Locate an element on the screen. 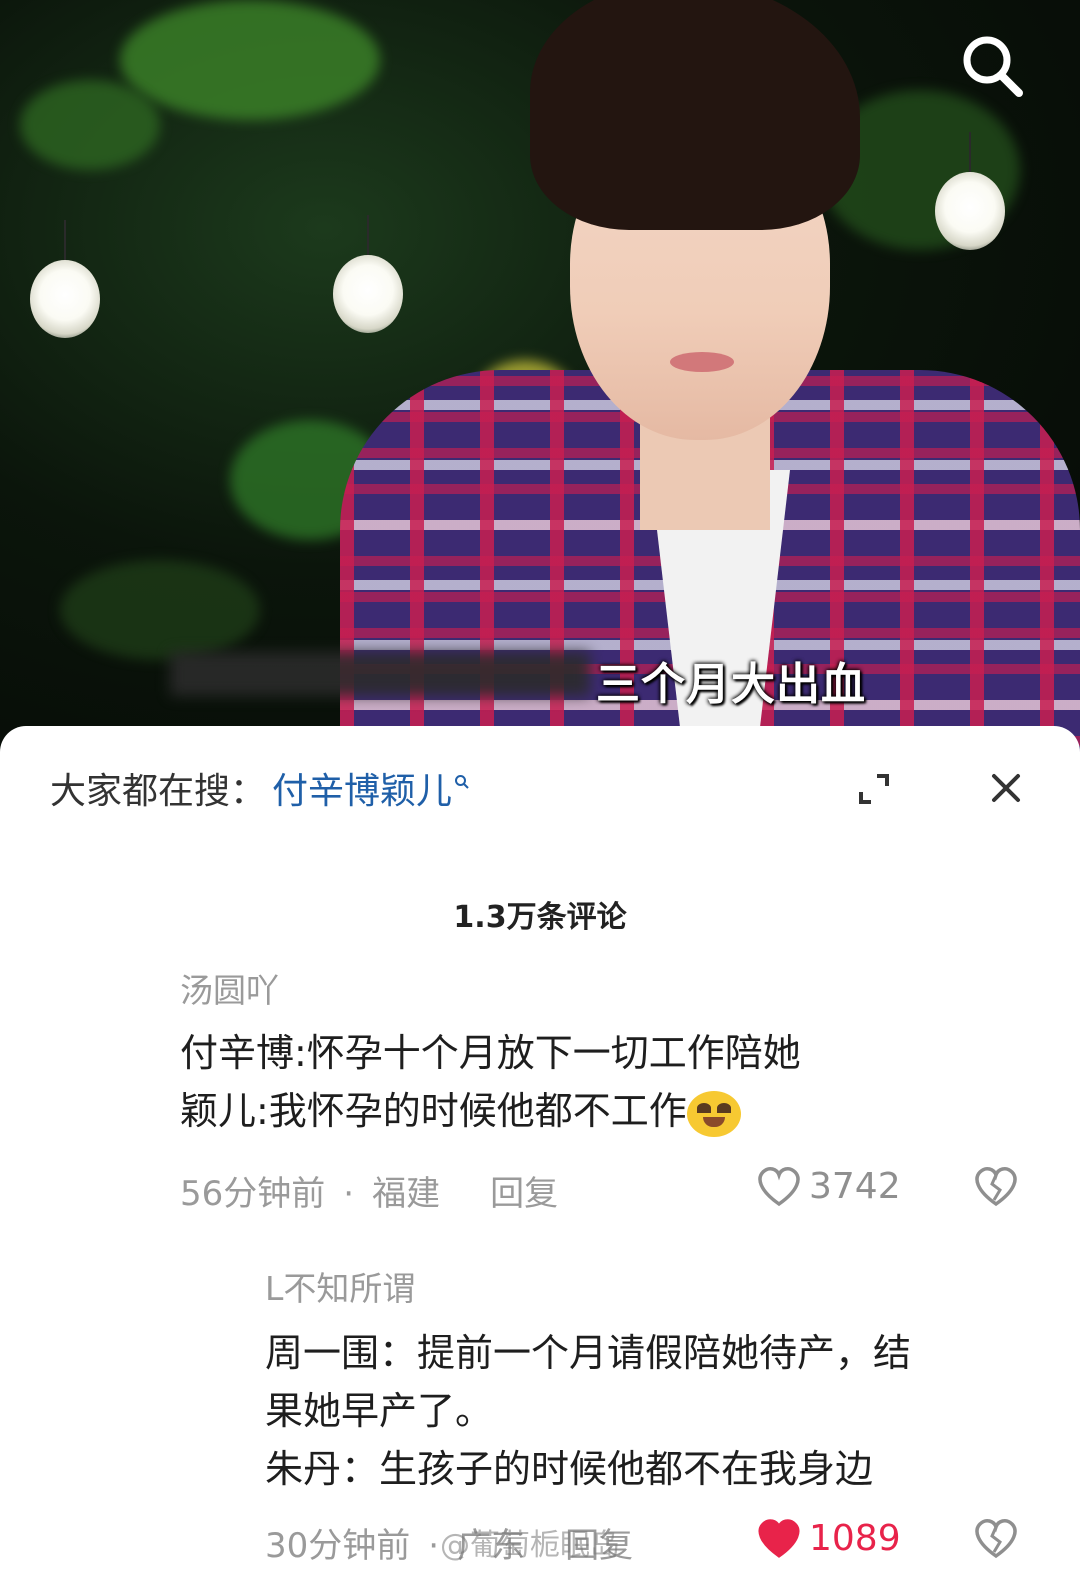  like-button: 3742 is located at coordinates (828, 1186).